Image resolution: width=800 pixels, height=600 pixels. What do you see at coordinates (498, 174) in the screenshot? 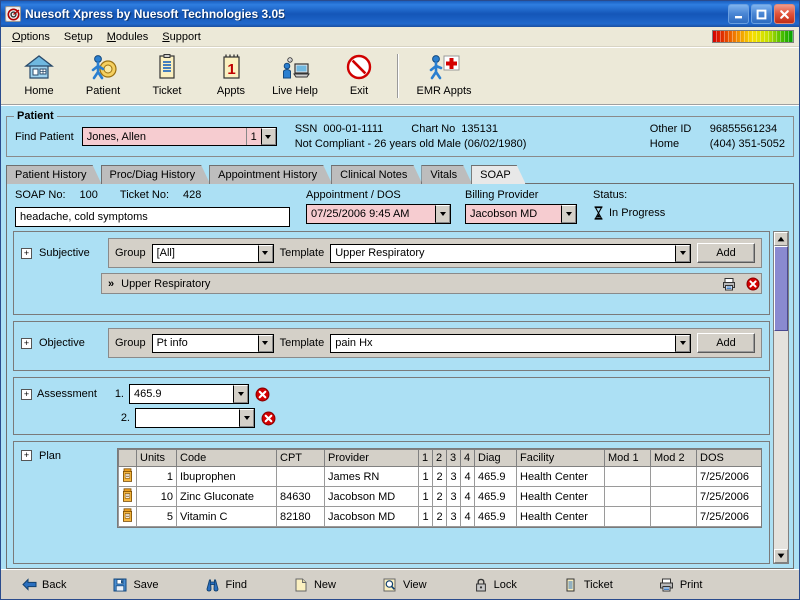
I see `tab-soap: SOAP` at bounding box center [498, 174].